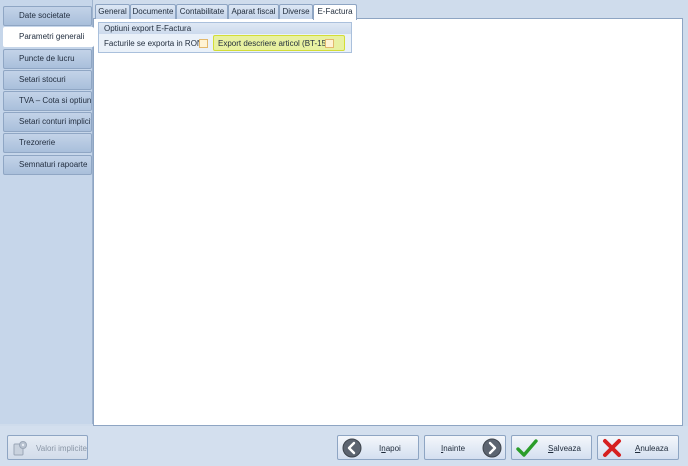 The height and width of the screenshot is (466, 688). What do you see at coordinates (564, 448) in the screenshot?
I see `save-button-label: Salveaza` at bounding box center [564, 448].